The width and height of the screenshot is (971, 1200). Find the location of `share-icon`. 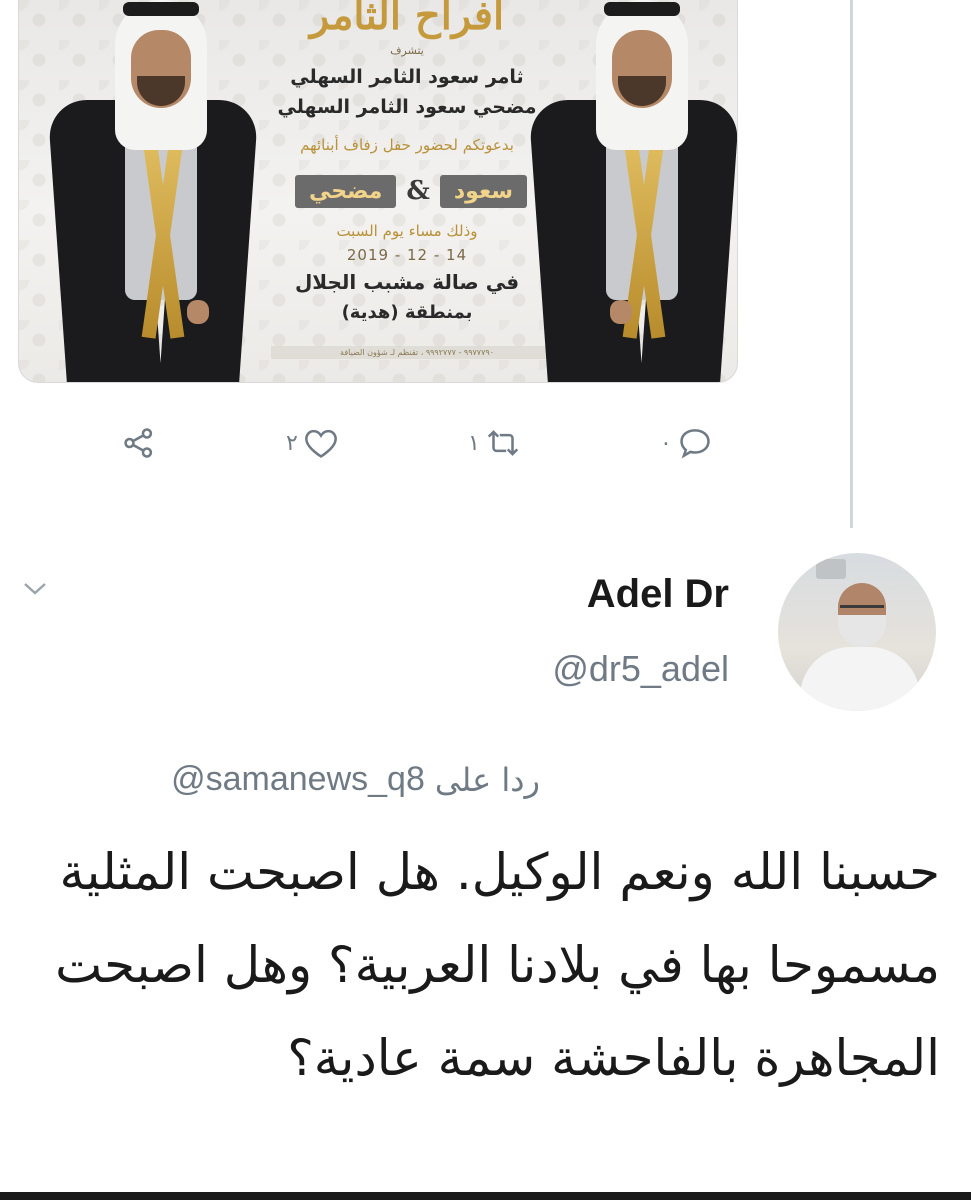

share-icon is located at coordinates (138, 443).